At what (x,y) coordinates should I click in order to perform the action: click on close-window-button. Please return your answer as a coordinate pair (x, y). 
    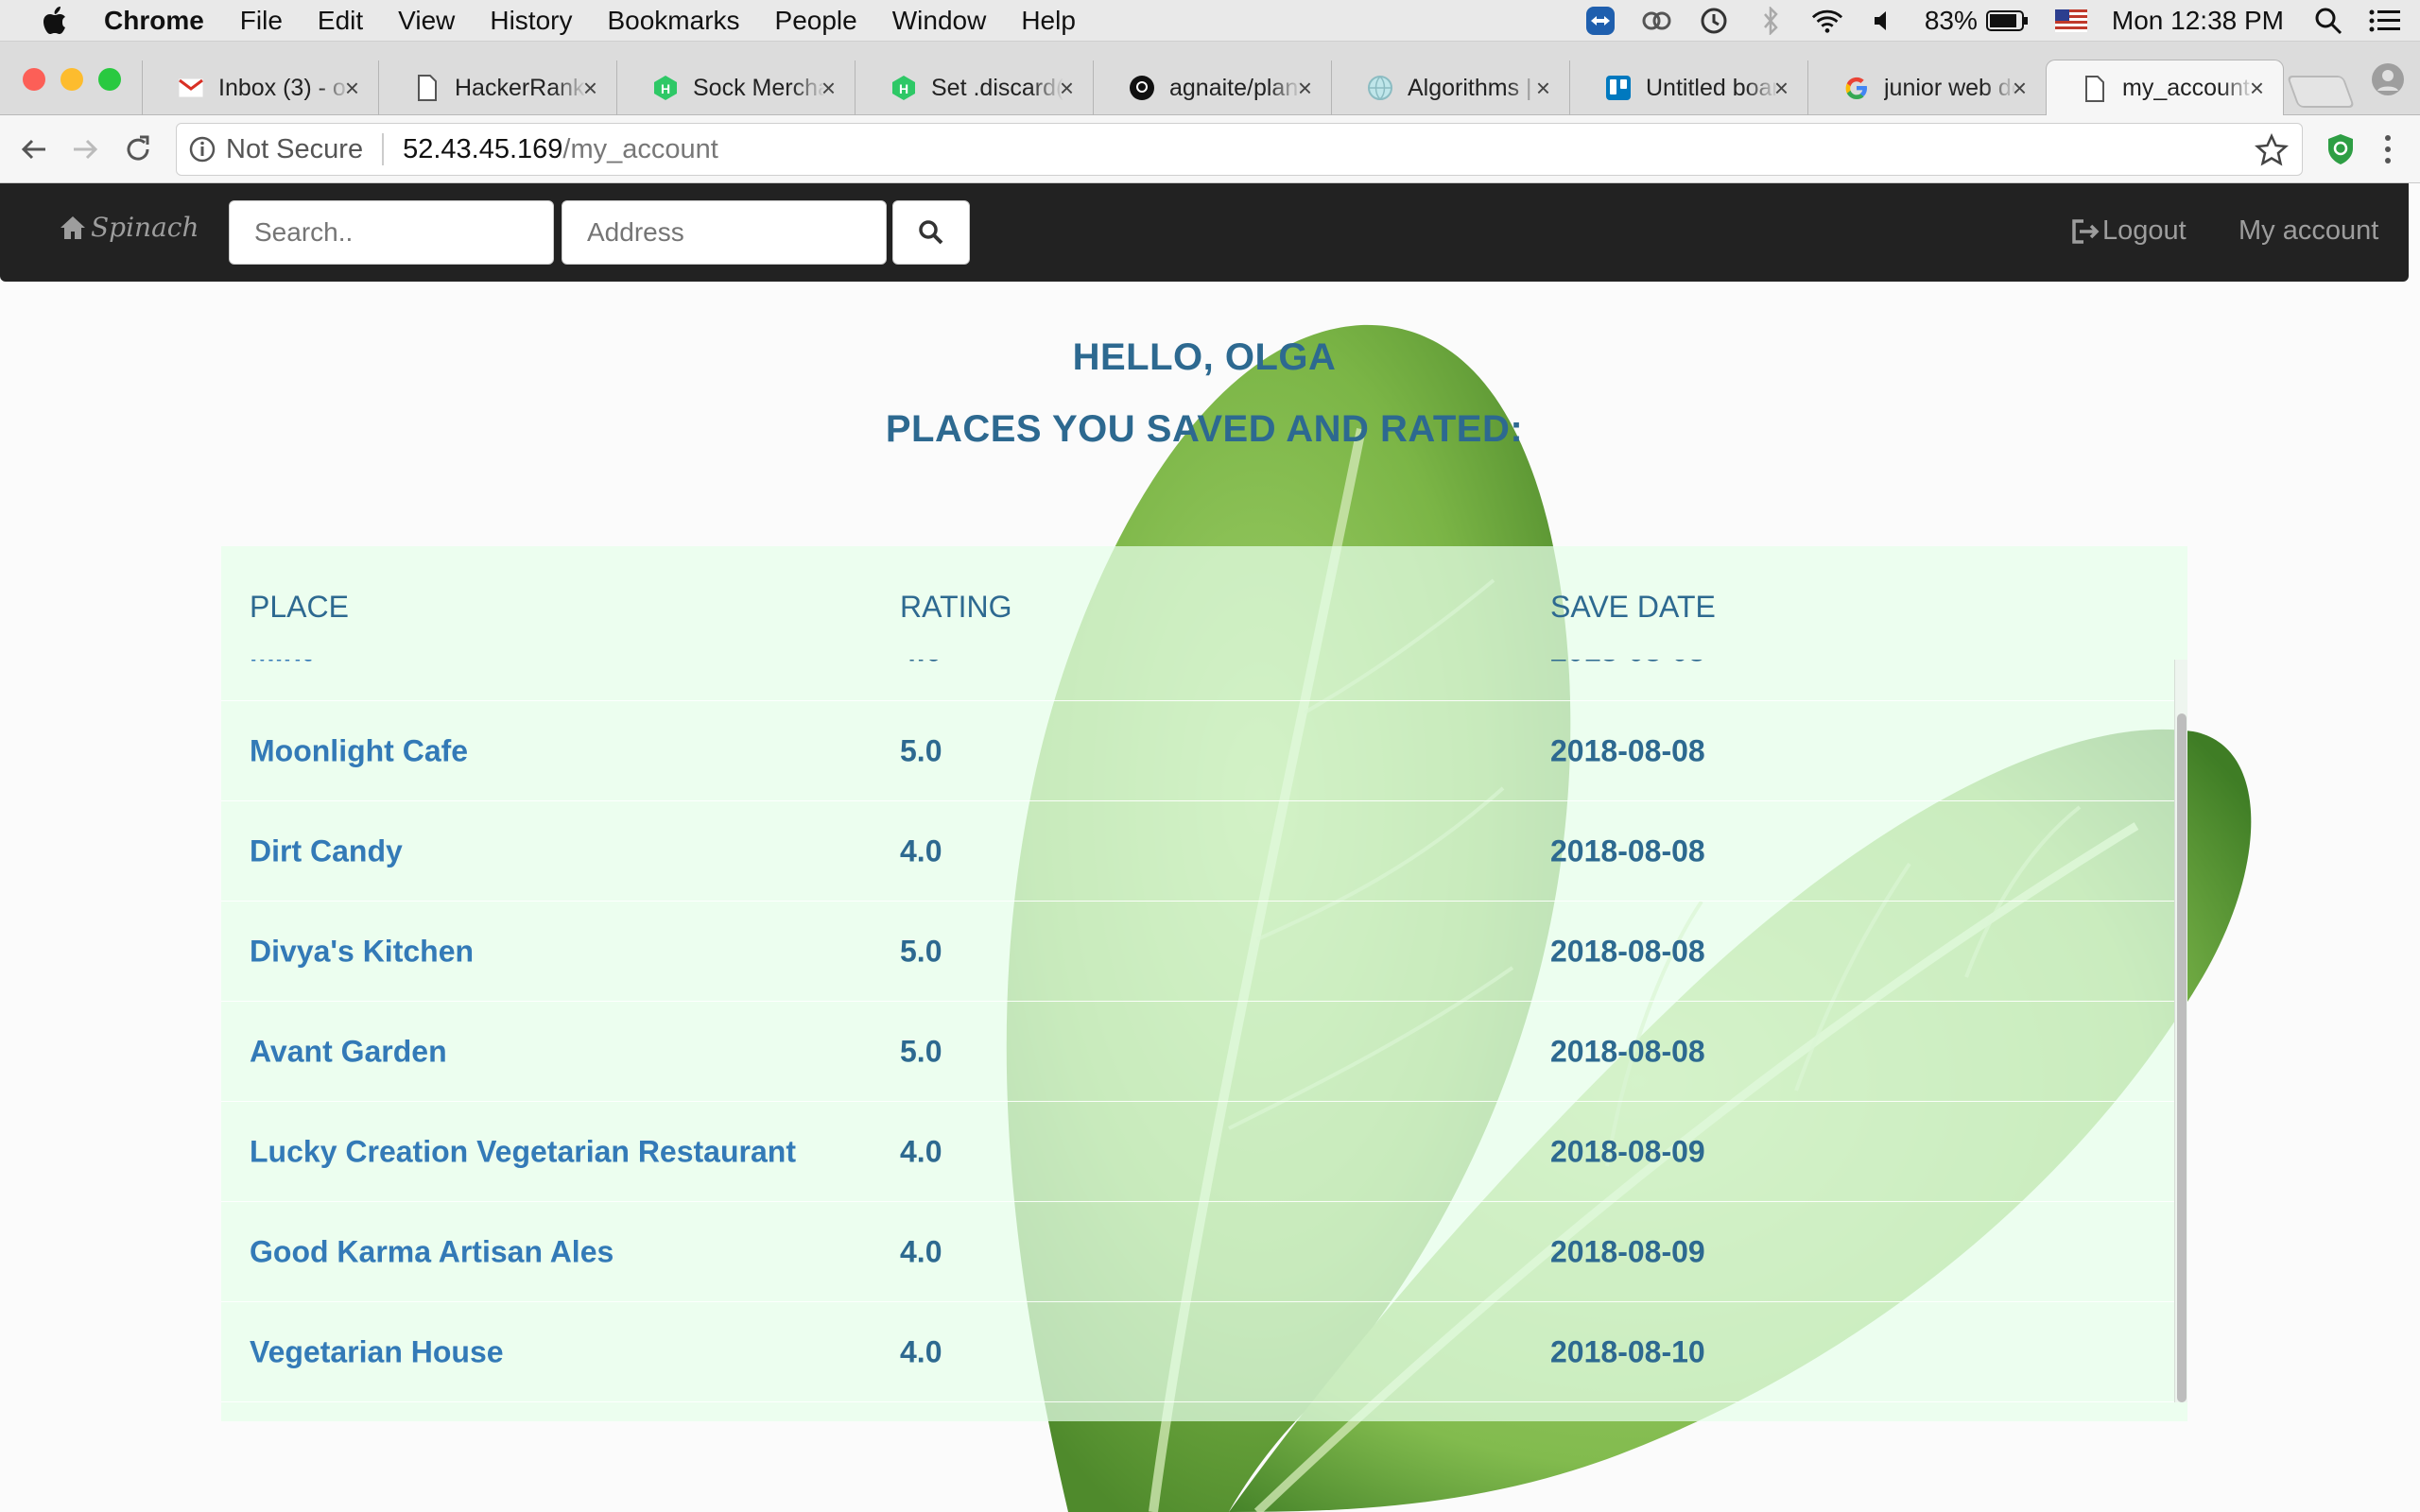
    Looking at the image, I should click on (34, 79).